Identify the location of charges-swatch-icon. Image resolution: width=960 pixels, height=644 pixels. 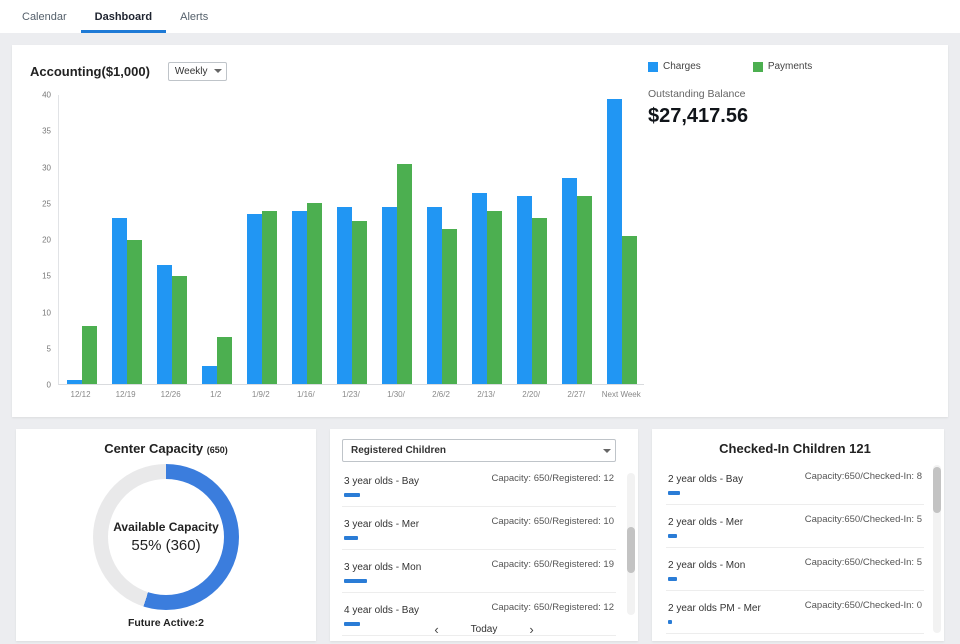
(653, 66).